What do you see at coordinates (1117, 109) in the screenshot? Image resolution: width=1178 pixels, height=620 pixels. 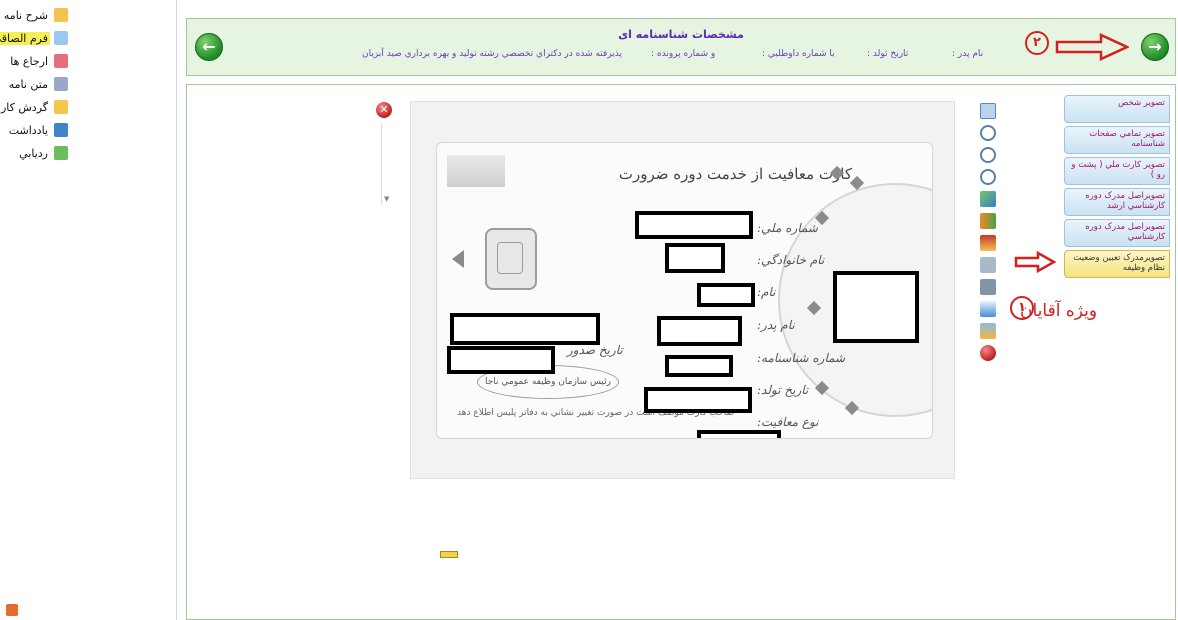 I see `tab-person-photo: تصوير شخص` at bounding box center [1117, 109].